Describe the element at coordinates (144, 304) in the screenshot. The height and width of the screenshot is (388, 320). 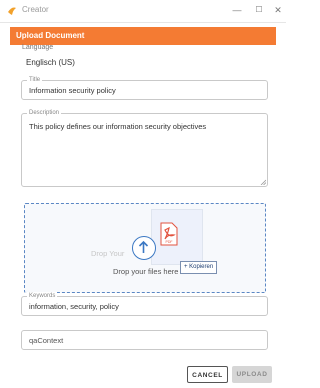
I see `keywords-field: Keywords information, security, policy` at that location.